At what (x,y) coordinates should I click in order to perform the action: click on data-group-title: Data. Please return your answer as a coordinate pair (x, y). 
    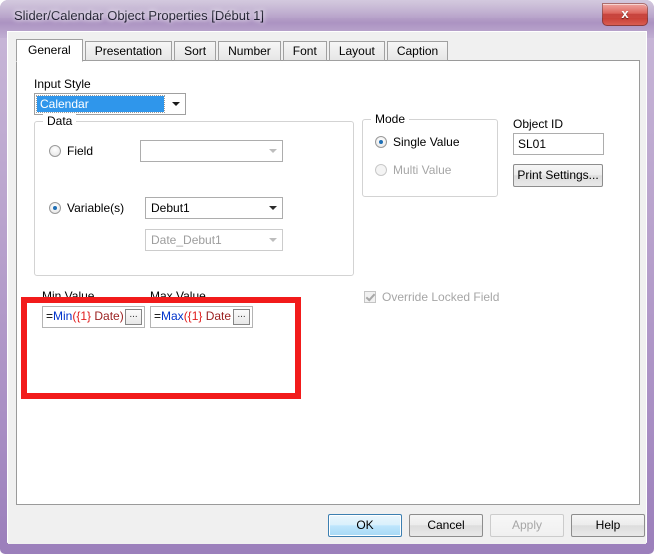
    Looking at the image, I should click on (60, 121).